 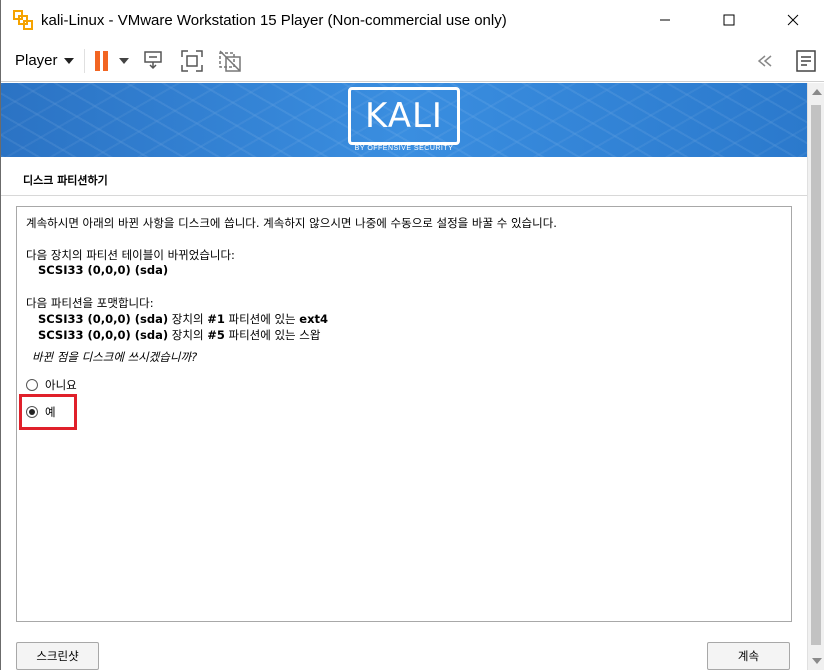 I want to click on scroll-up-icon, so click(x=817, y=92).